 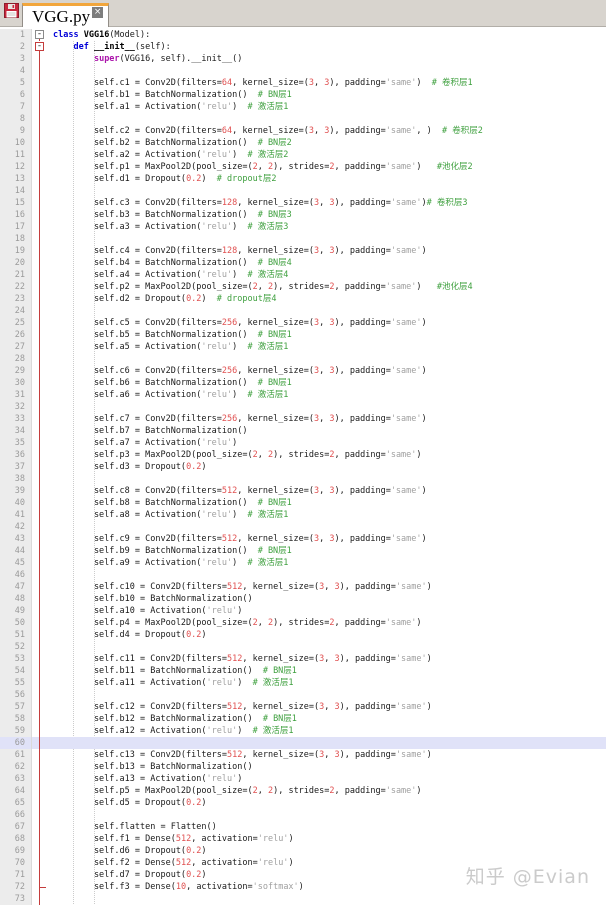 What do you see at coordinates (16, 839) in the screenshot?
I see `line-number: 68` at bounding box center [16, 839].